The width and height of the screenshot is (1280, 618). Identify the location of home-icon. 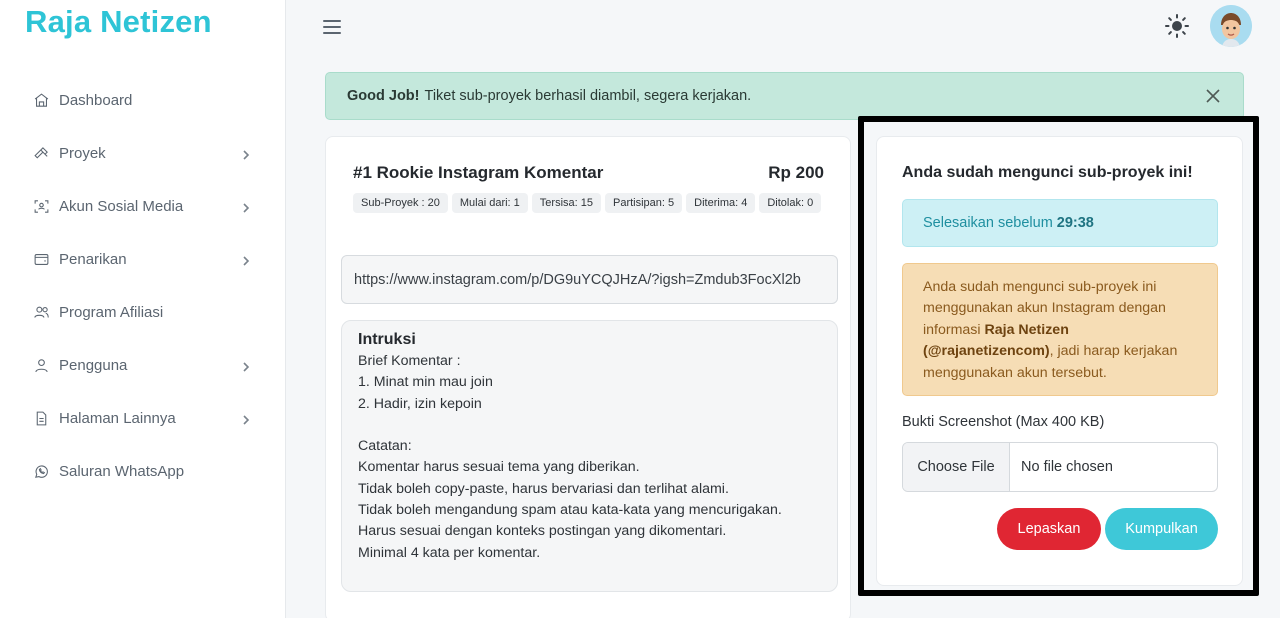
(41, 101).